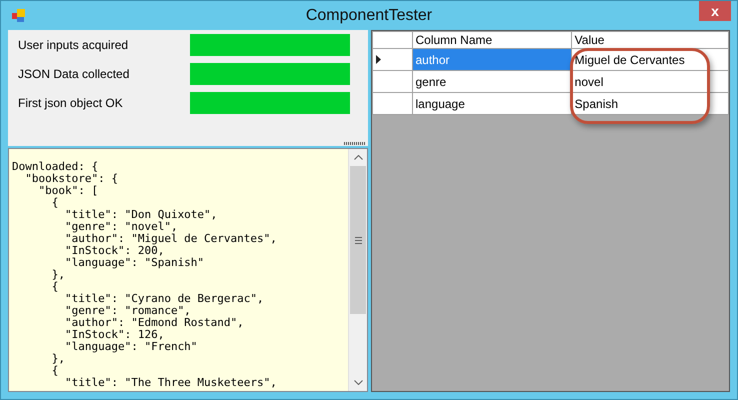  What do you see at coordinates (358, 382) in the screenshot?
I see `scroll-down-icon` at bounding box center [358, 382].